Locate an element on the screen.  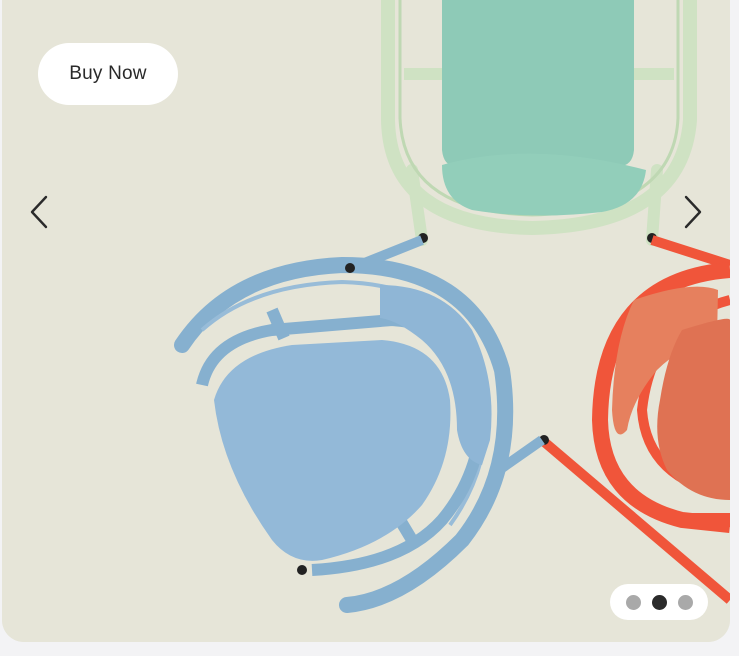
carousel-prev-button is located at coordinates (40, 212).